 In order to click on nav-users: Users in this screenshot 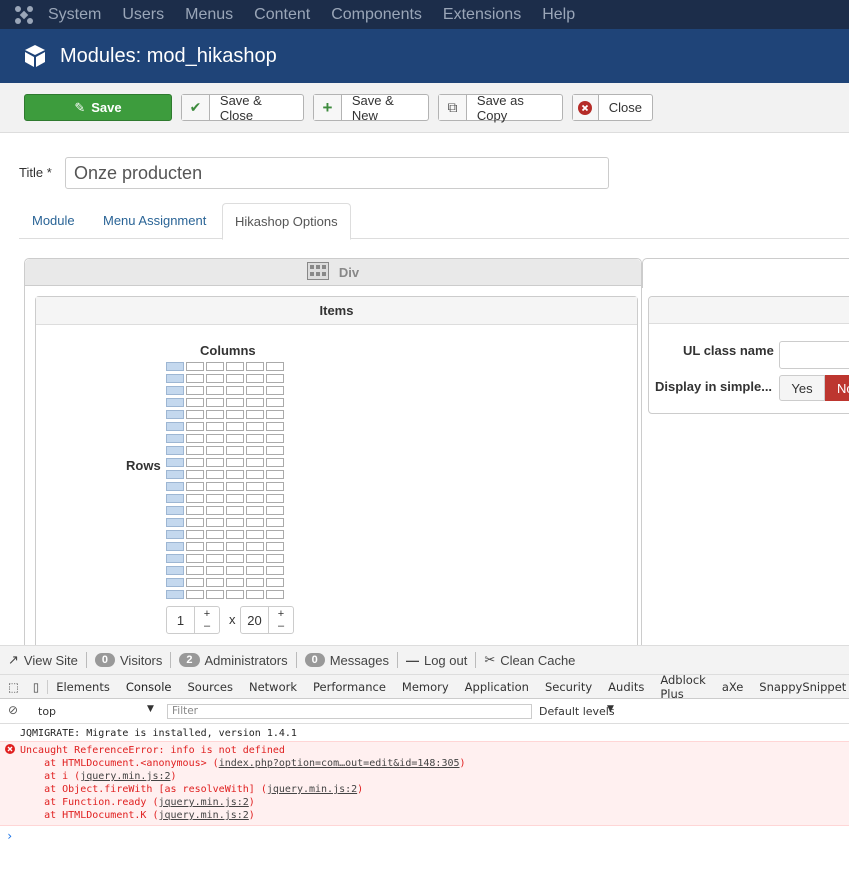, I will do `click(143, 15)`.